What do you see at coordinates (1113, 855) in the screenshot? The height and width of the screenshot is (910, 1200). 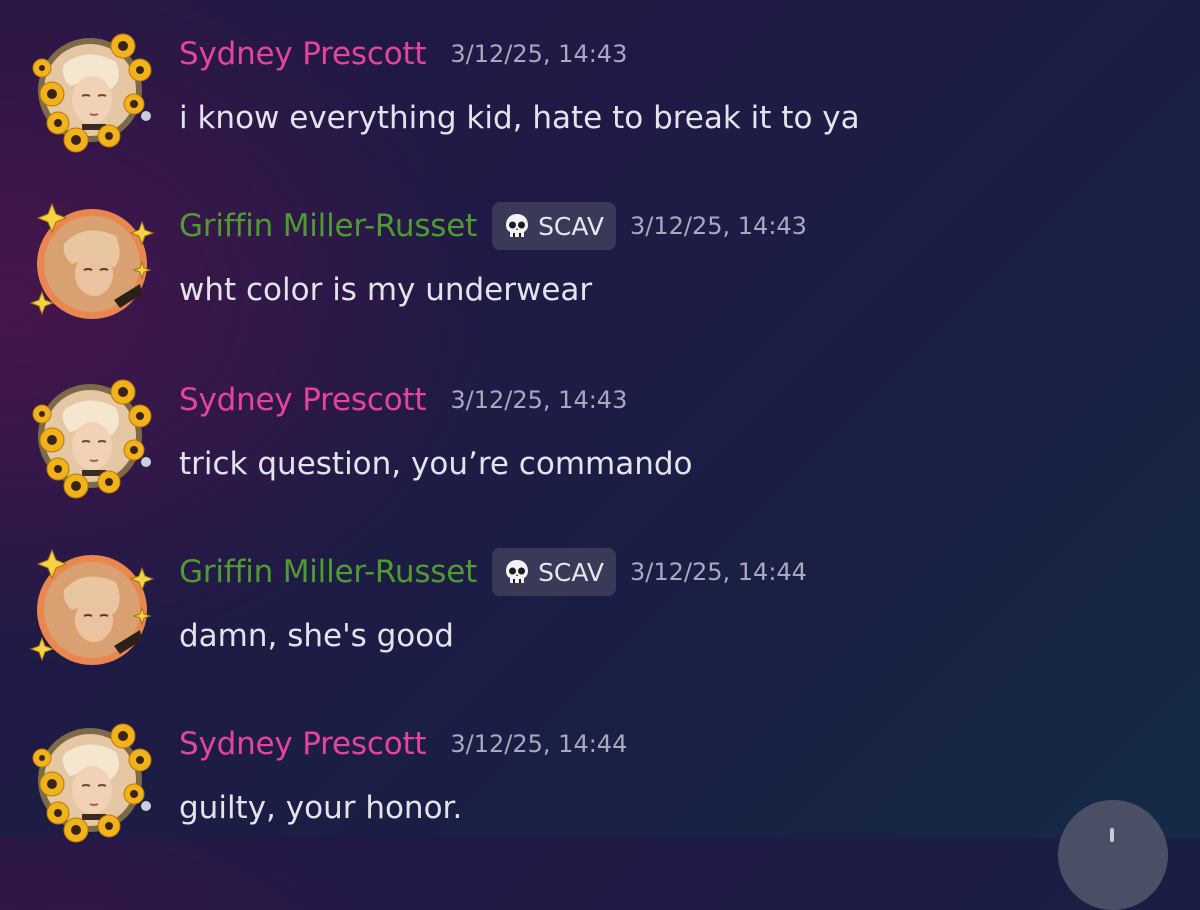 I see `jump-to-present-button` at bounding box center [1113, 855].